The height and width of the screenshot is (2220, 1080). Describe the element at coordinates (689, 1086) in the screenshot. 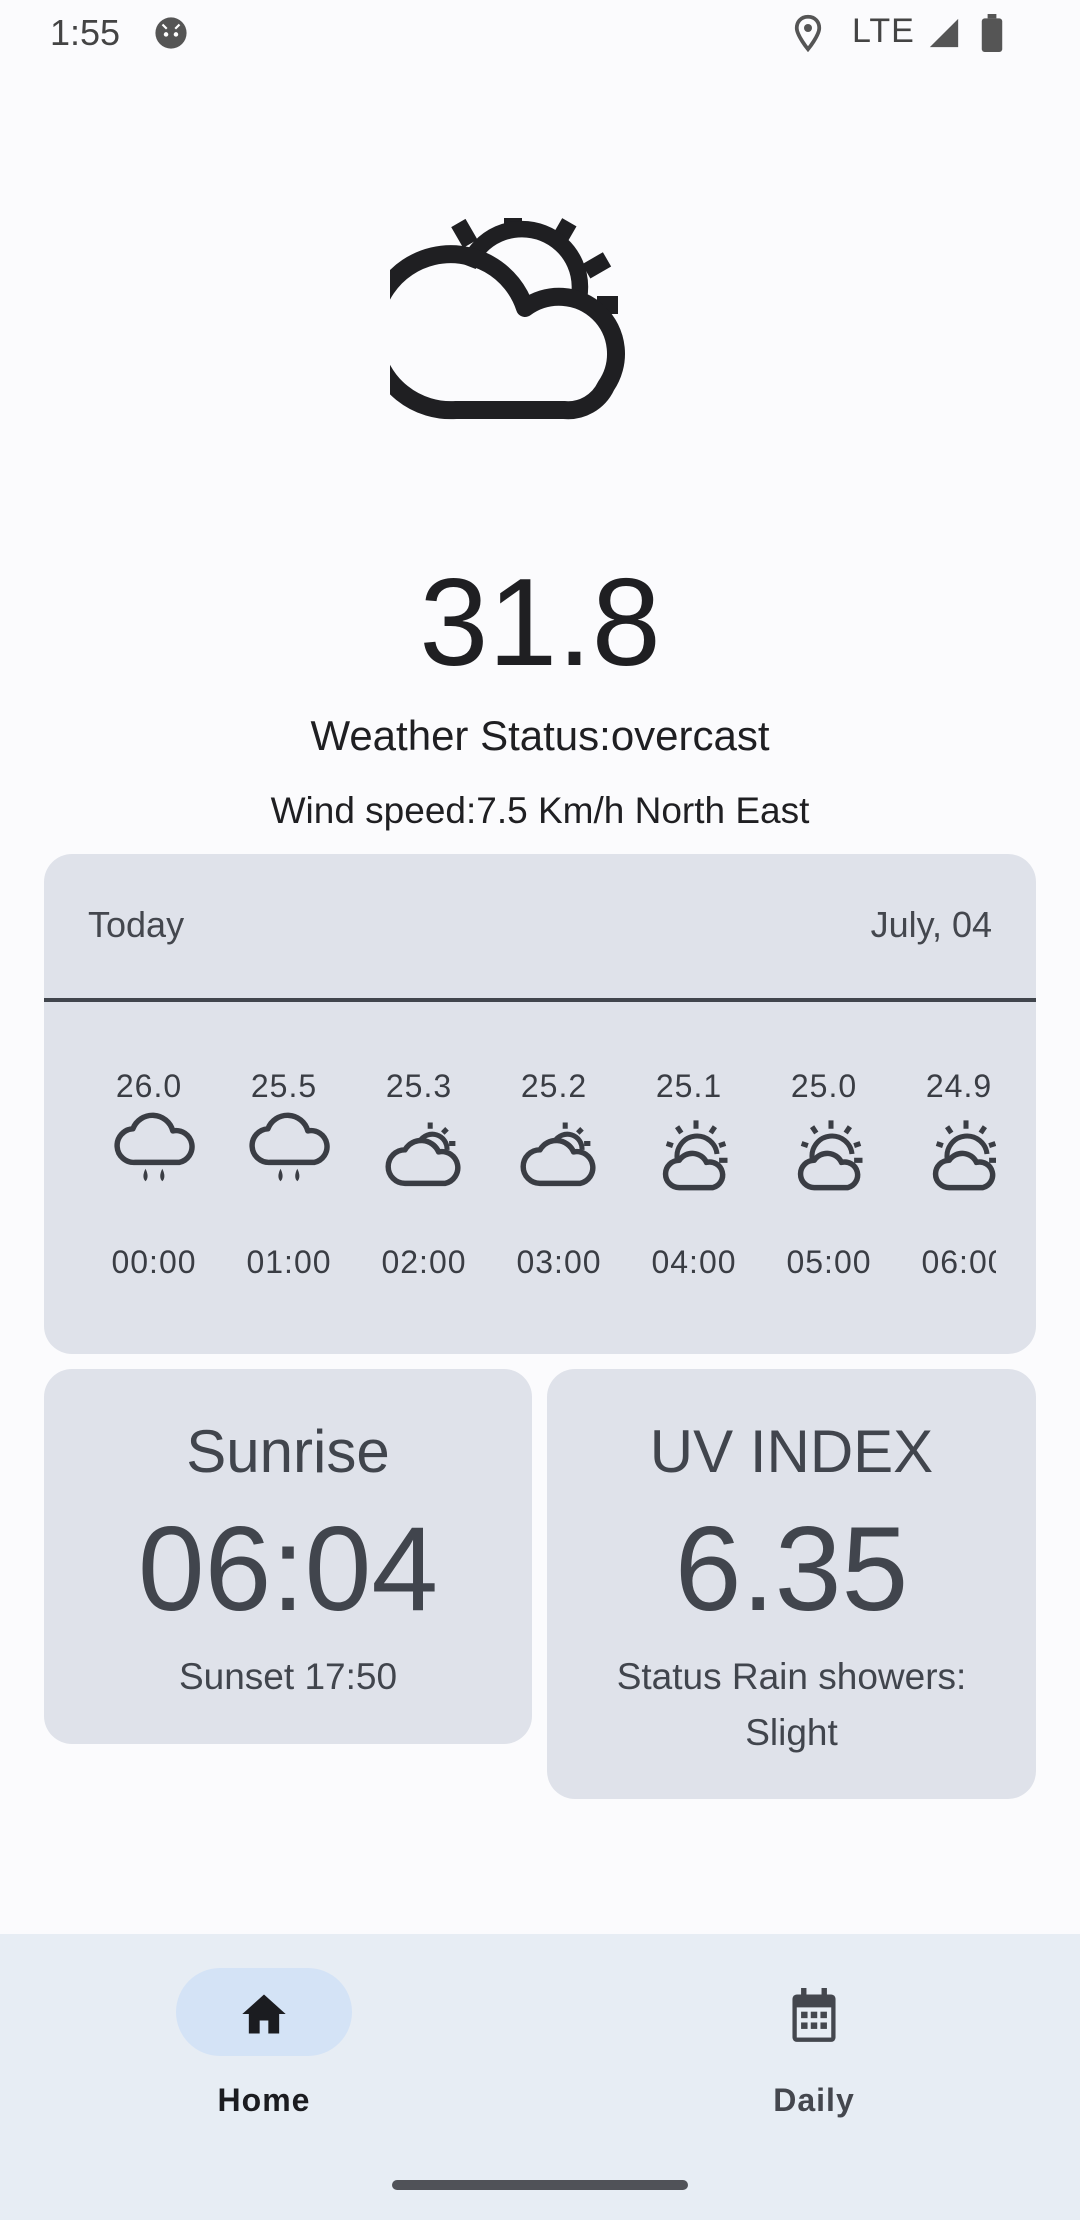

I see `hour-temp: 25.1` at that location.